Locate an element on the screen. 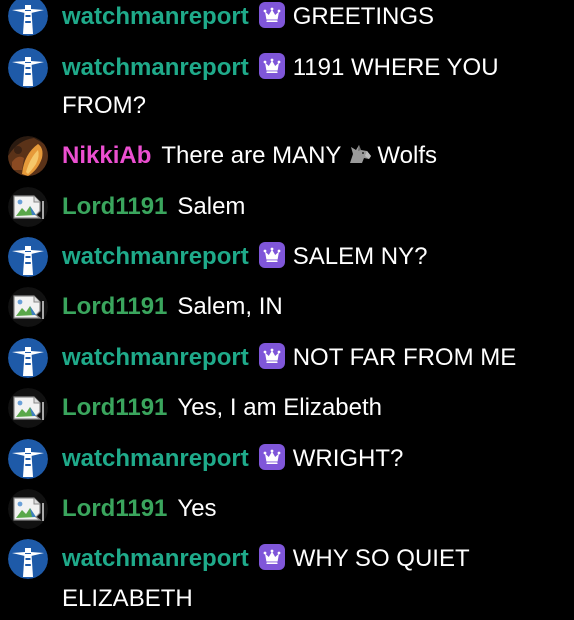 The image size is (574, 620). photo-avatar is located at coordinates (28, 156).